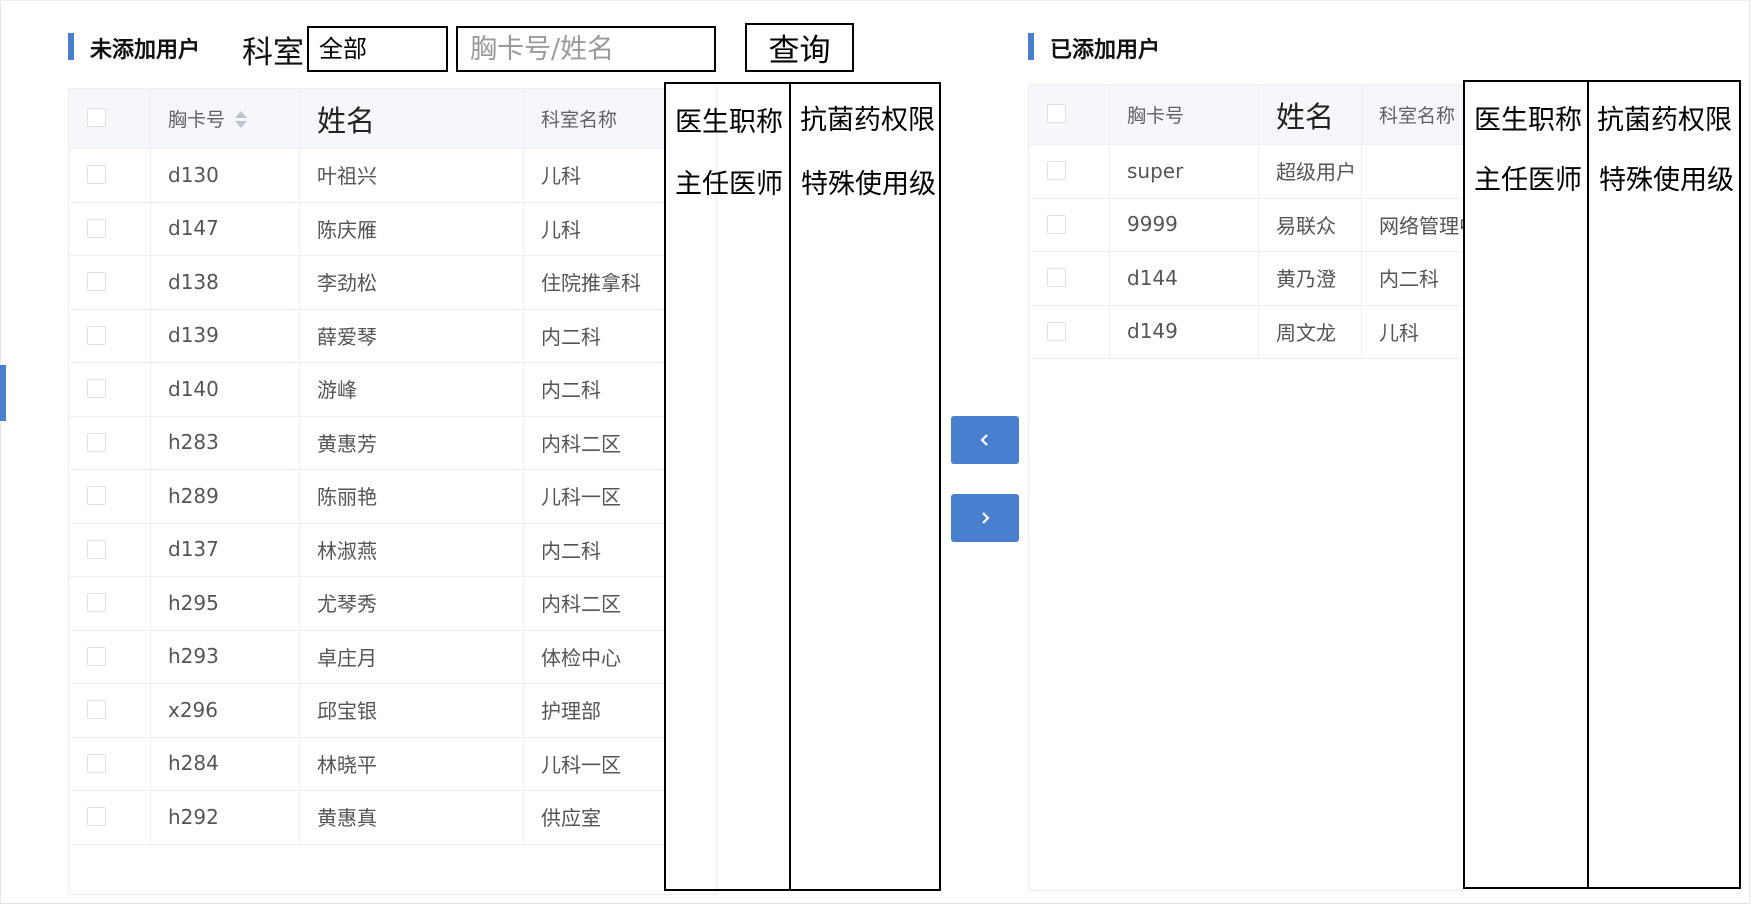  I want to click on card-number-cell: d147, so click(225, 228).